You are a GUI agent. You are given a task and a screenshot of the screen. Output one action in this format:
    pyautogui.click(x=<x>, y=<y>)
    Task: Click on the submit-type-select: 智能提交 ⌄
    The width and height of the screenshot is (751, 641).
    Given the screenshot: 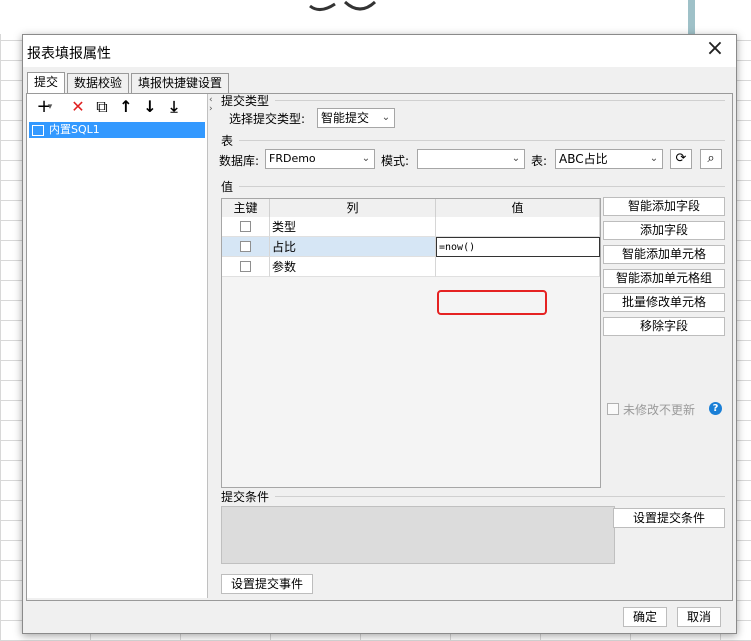 What is the action you would take?
    pyautogui.click(x=356, y=118)
    